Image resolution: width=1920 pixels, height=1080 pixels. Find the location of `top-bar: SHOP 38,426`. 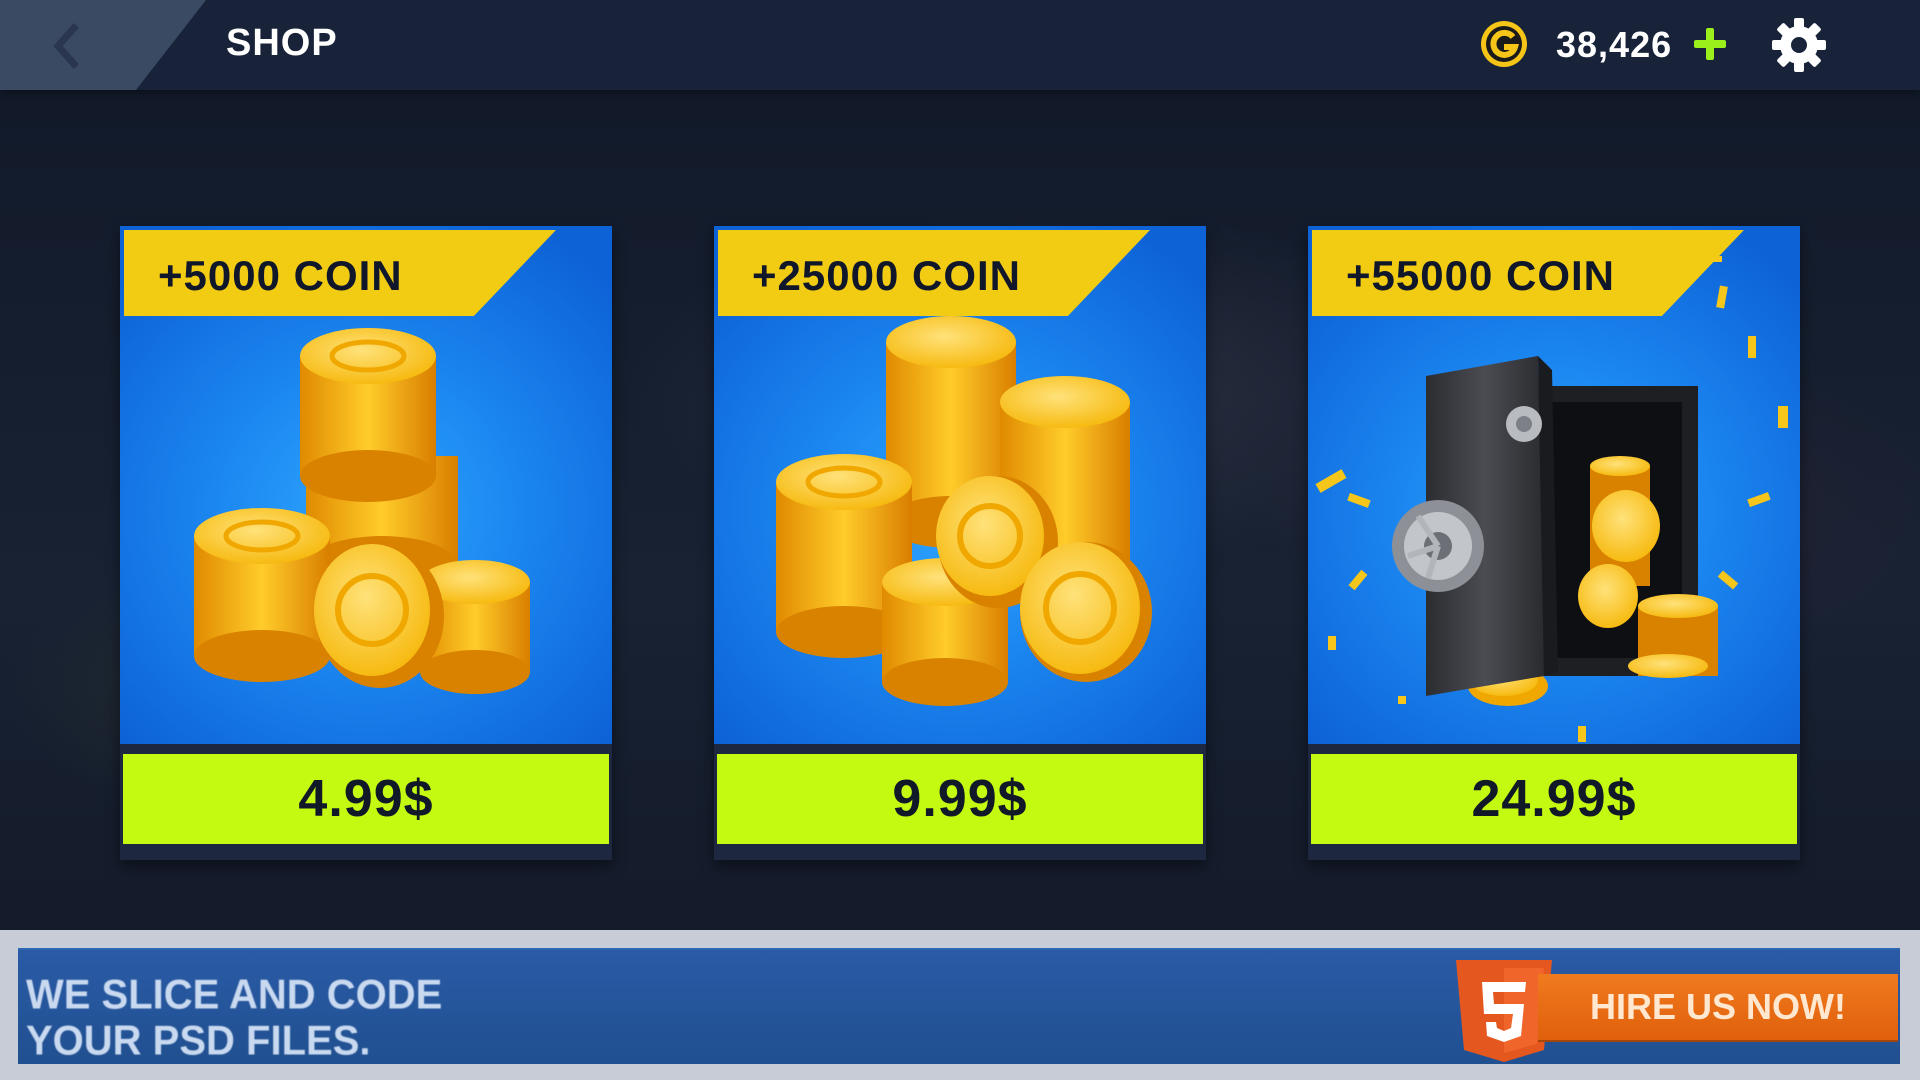

top-bar: SHOP 38,426 is located at coordinates (960, 45).